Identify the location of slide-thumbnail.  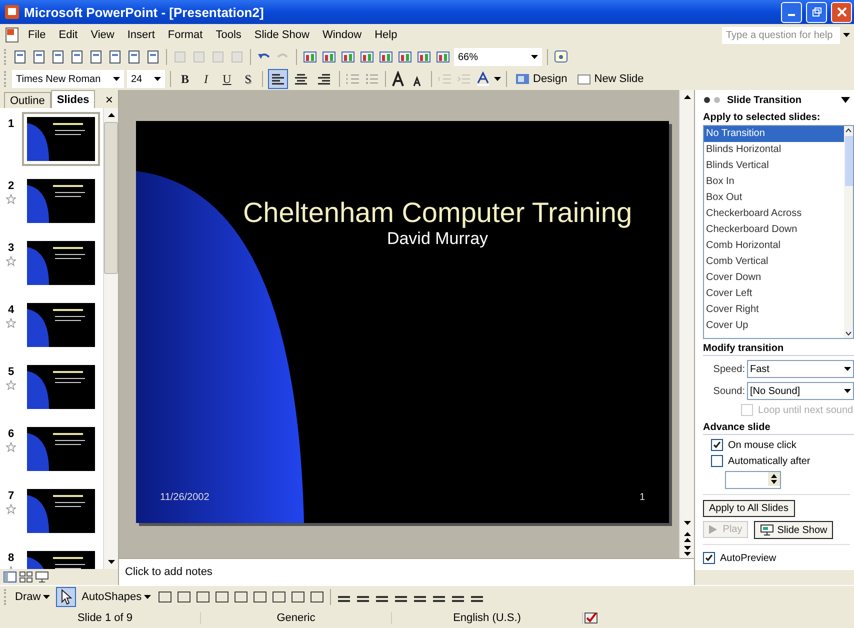
(61, 139).